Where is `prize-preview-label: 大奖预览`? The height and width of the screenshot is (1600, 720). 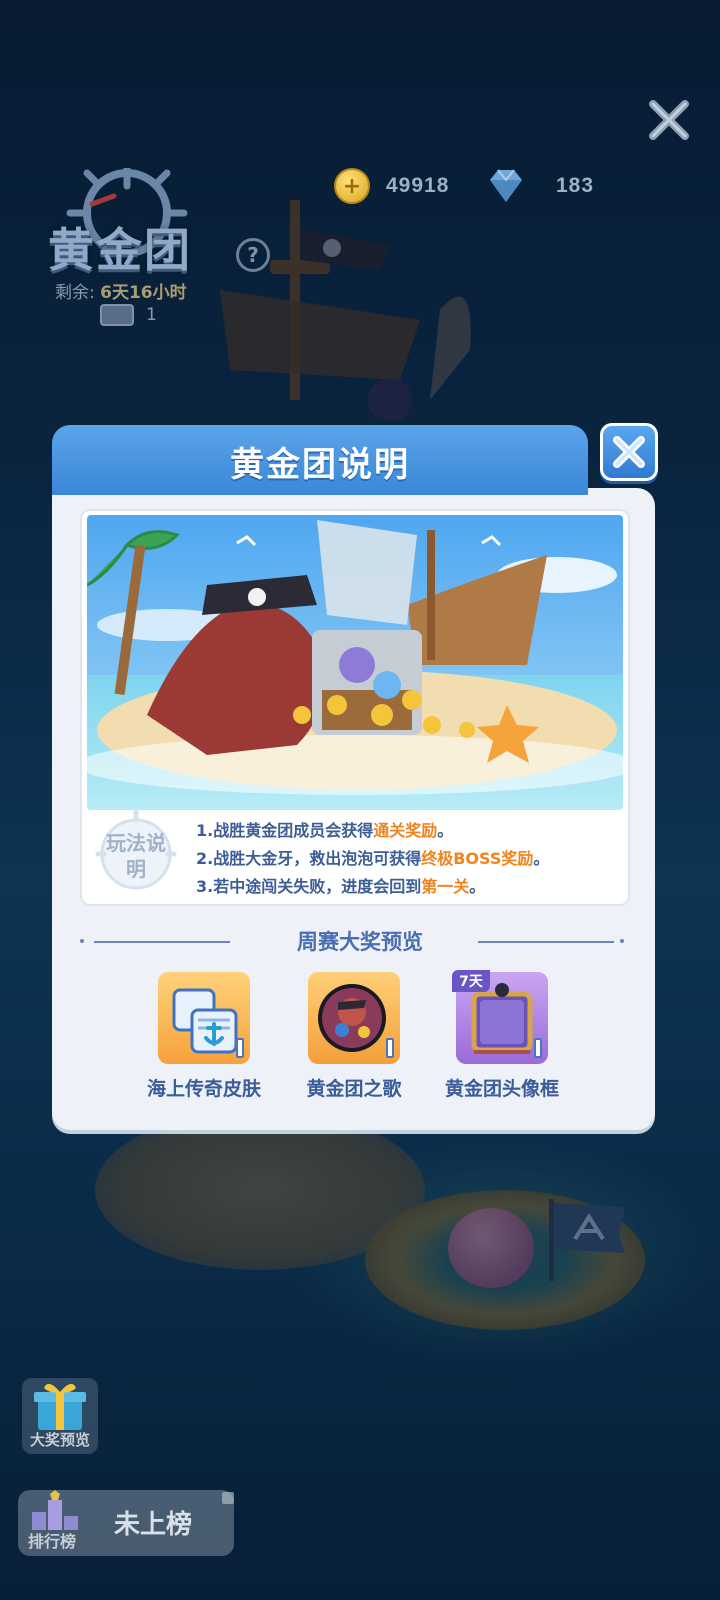 prize-preview-label: 大奖预览 is located at coordinates (59, 1440).